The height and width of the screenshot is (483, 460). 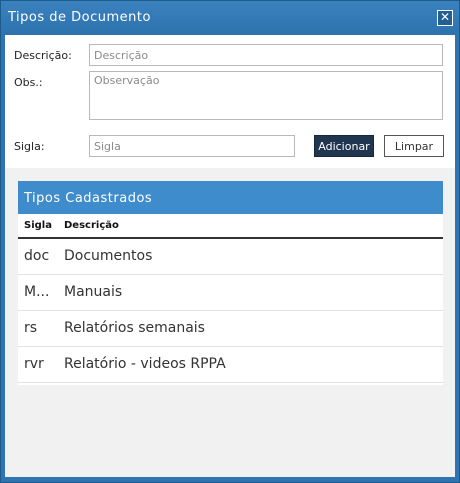 What do you see at coordinates (93, 292) in the screenshot?
I see `row-descricao: Manuais` at bounding box center [93, 292].